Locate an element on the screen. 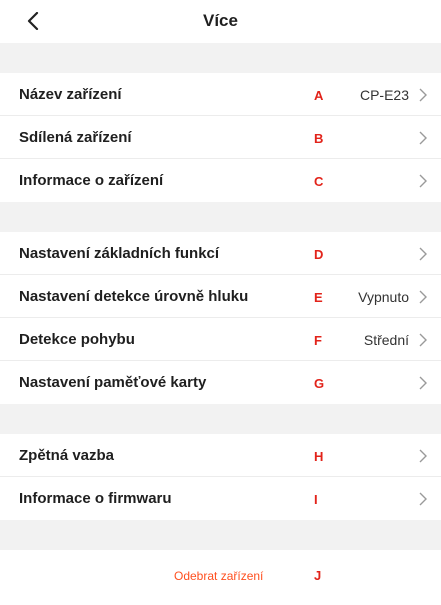  row-label: Nastavení základních funkcí is located at coordinates (119, 253).